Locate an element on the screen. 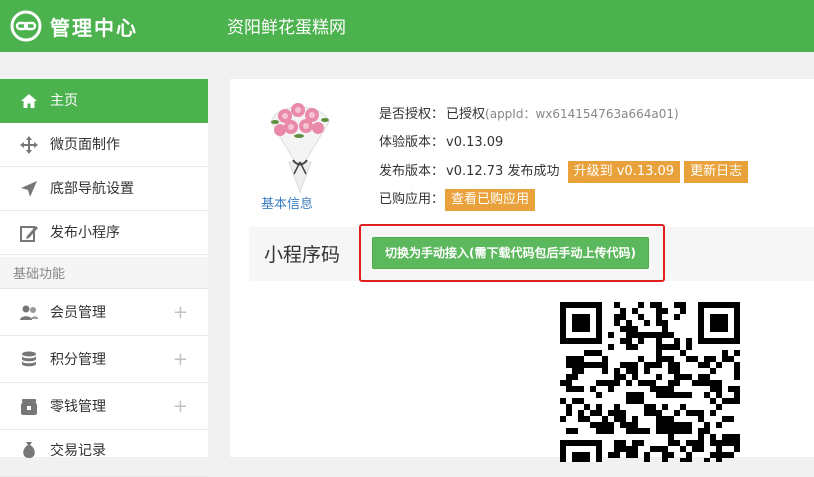 The image size is (814, 477). sidebar-item-label: 发布小程序 is located at coordinates (85, 233).